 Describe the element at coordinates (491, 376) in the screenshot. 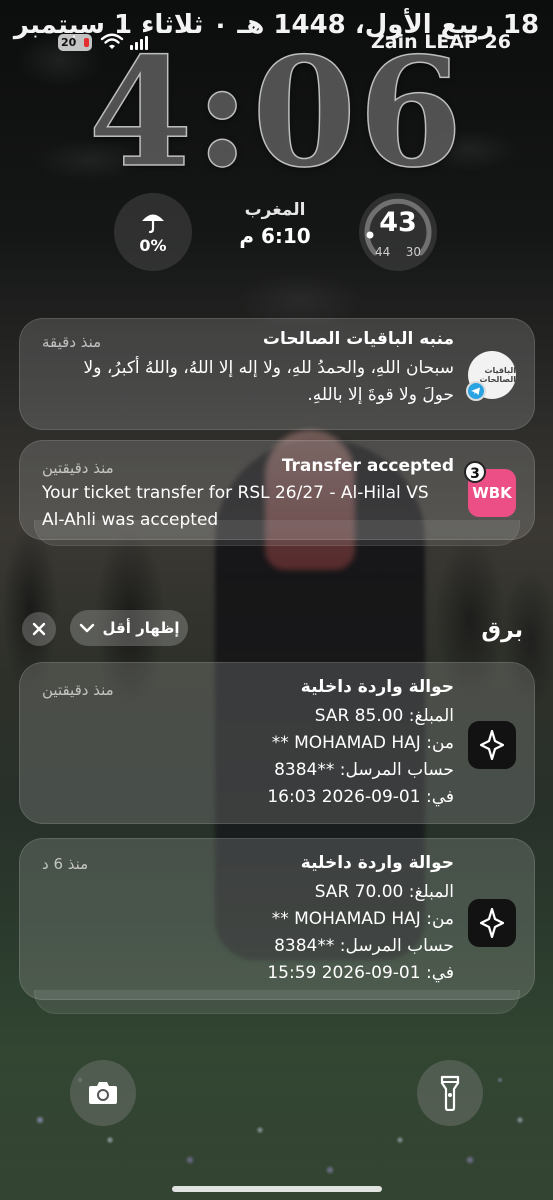

I see `munbah-app-icon: الباقيات الصالحات` at that location.